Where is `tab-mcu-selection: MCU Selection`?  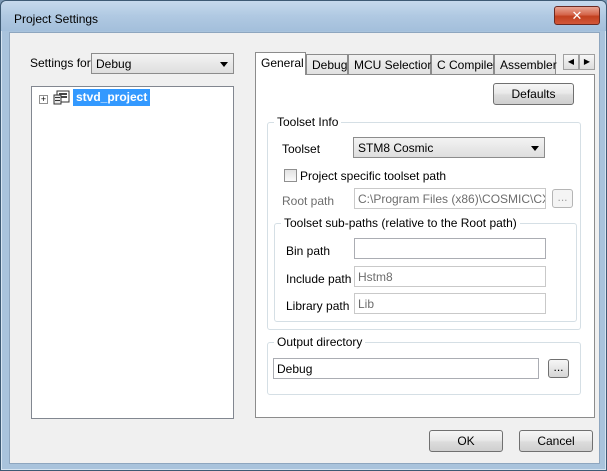
tab-mcu-selection: MCU Selection is located at coordinates (391, 64).